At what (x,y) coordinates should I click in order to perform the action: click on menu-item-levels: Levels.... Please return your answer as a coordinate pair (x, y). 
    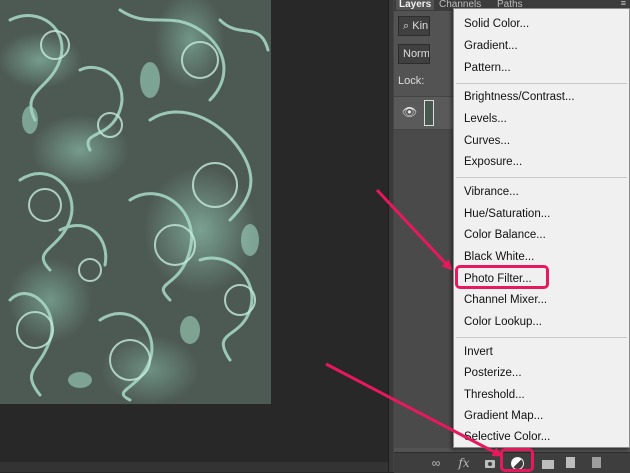
    Looking at the image, I should click on (485, 119).